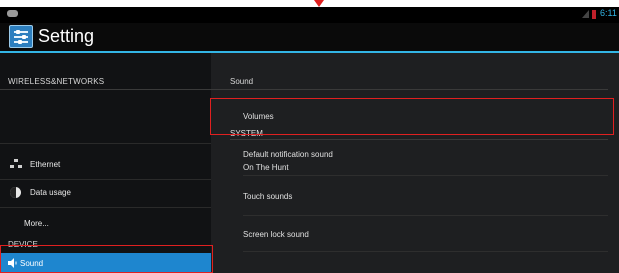 Image resolution: width=619 pixels, height=273 pixels. Describe the element at coordinates (585, 14) in the screenshot. I see `signal-icon` at that location.